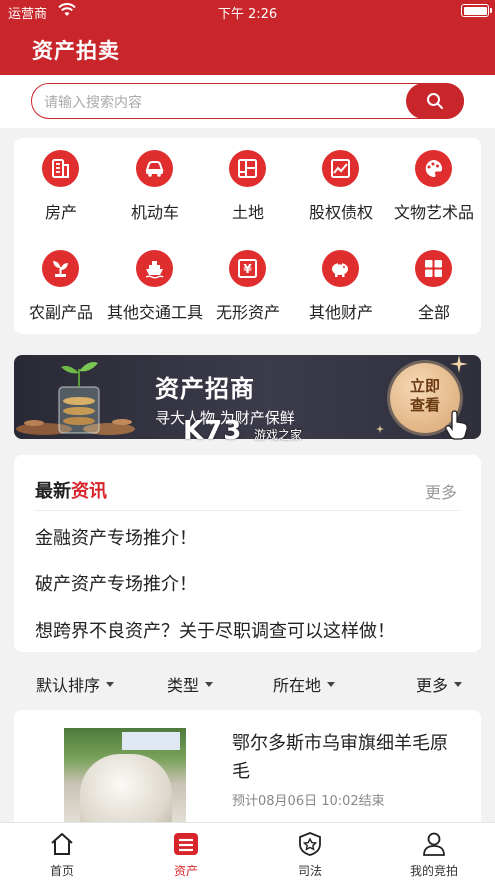 The width and height of the screenshot is (495, 882). Describe the element at coordinates (126, 792) in the screenshot. I see `wool-image` at that location.